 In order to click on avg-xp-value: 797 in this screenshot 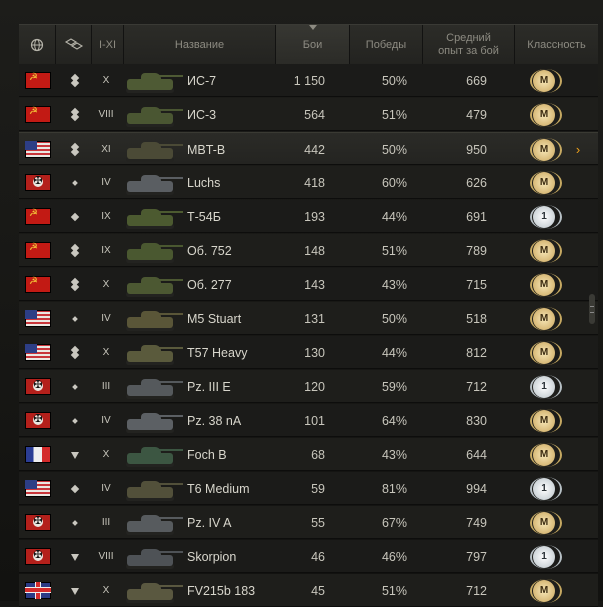, I will do `click(476, 556)`.